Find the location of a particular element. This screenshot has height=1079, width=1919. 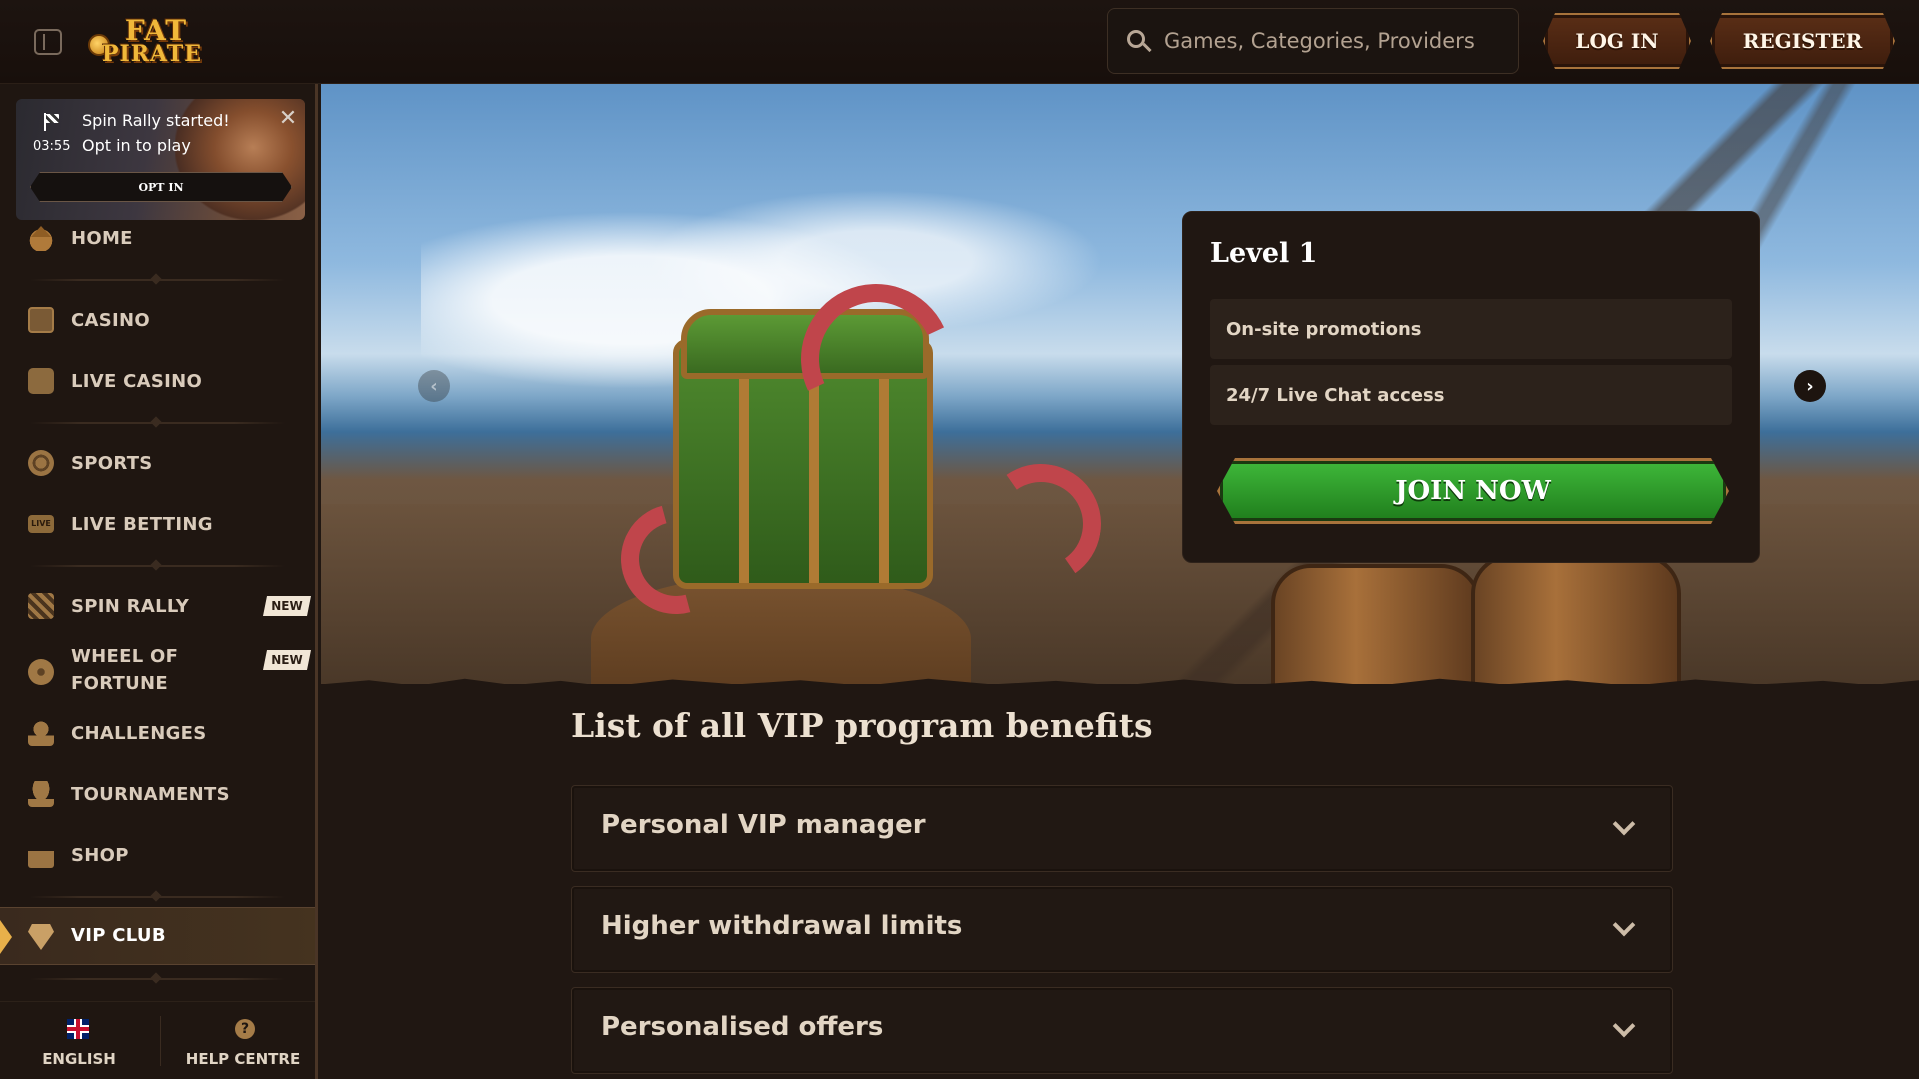

wheel-icon is located at coordinates (41, 672).